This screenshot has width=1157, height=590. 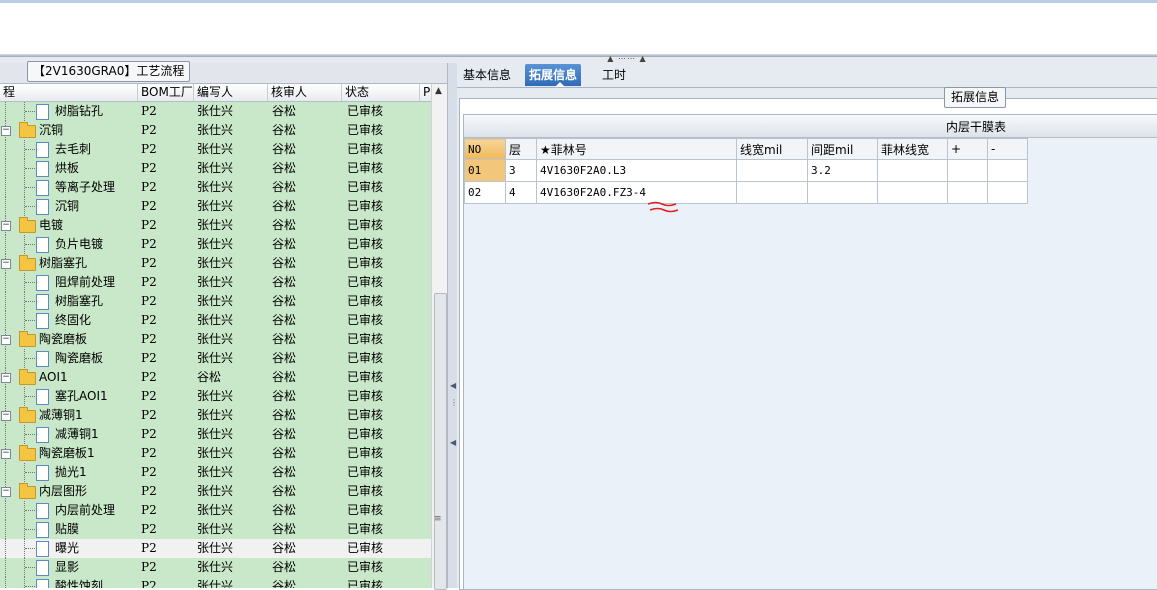 What do you see at coordinates (69, 130) in the screenshot?
I see `tree-node: − 沉铜` at bounding box center [69, 130].